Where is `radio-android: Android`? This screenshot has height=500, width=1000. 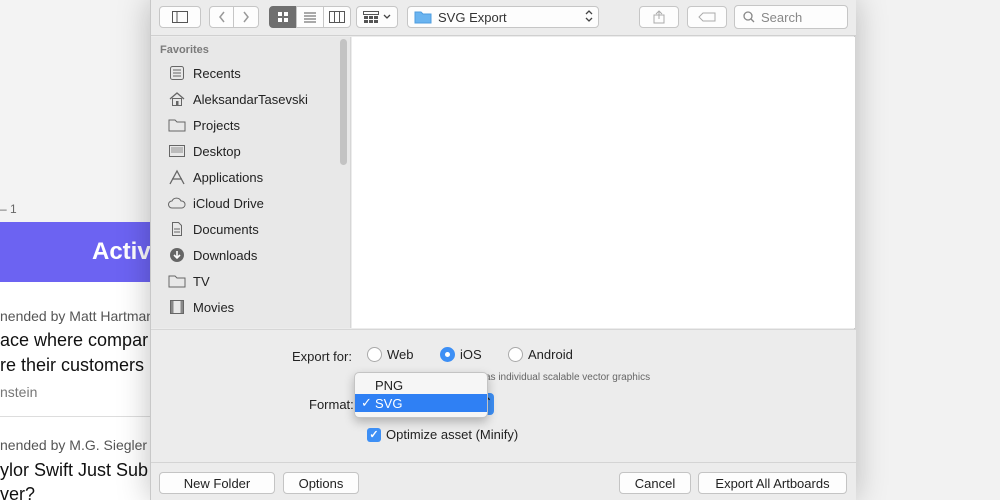
radio-android: Android is located at coordinates (540, 354).